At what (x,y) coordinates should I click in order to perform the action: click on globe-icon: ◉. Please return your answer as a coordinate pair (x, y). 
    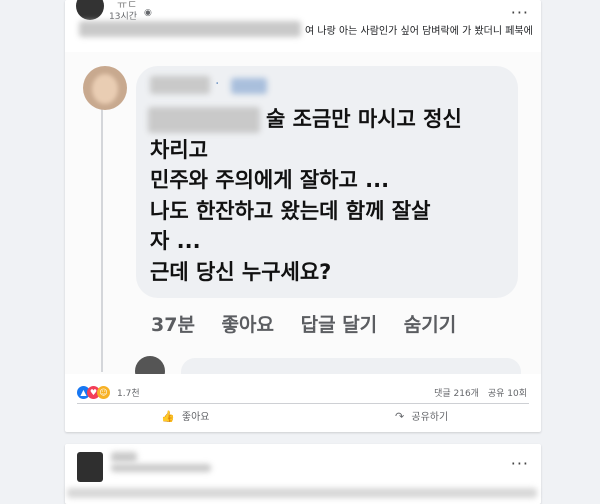
    Looking at the image, I should click on (148, 13).